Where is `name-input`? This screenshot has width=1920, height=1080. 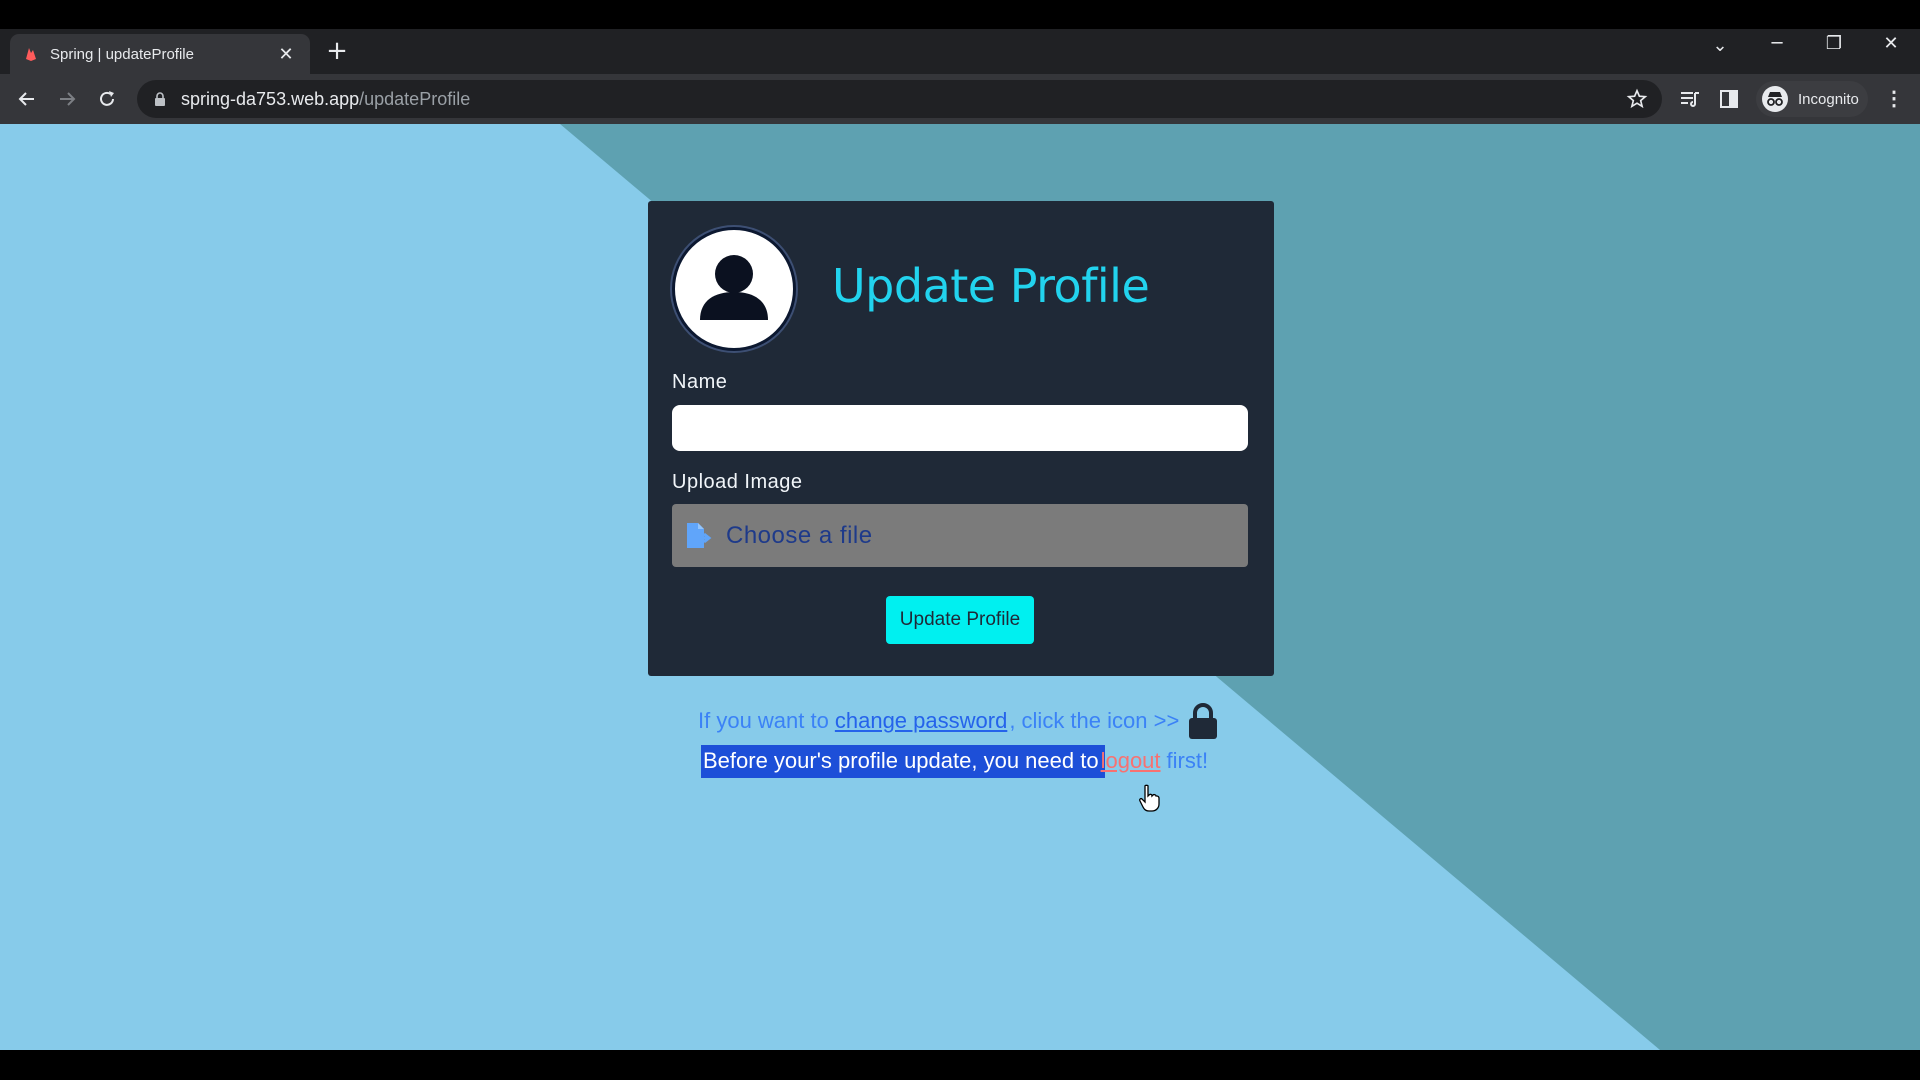
name-input is located at coordinates (960, 428).